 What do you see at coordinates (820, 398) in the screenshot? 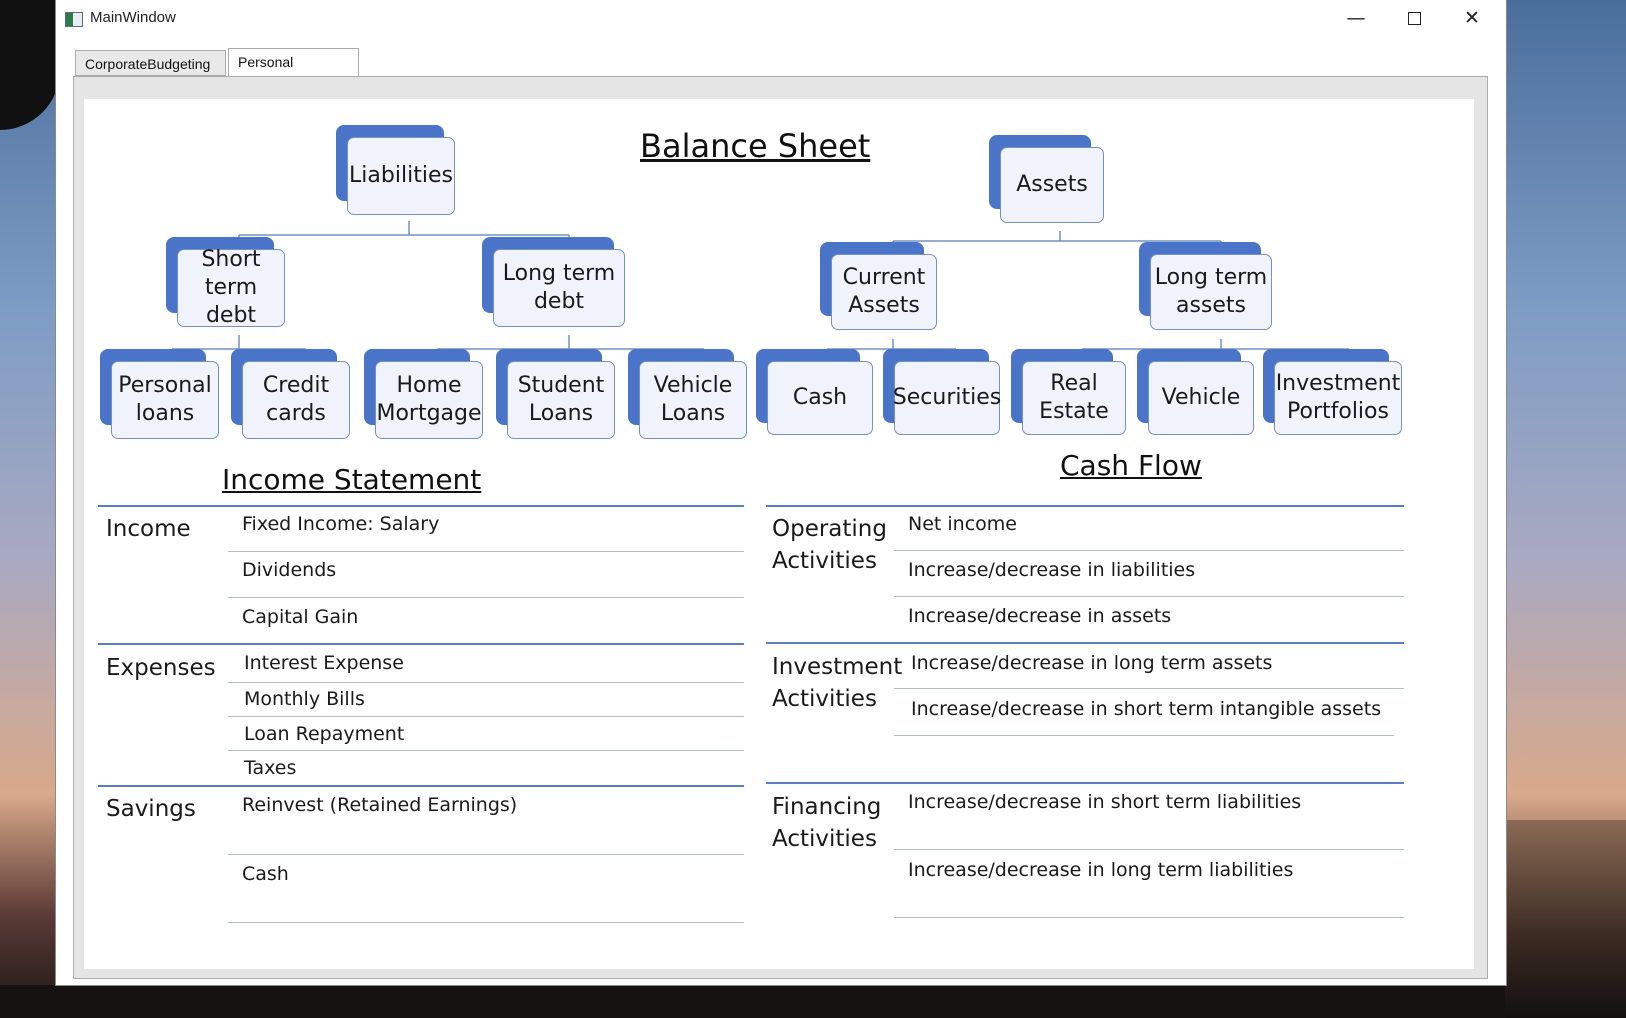
I see `node-label: Cash` at bounding box center [820, 398].